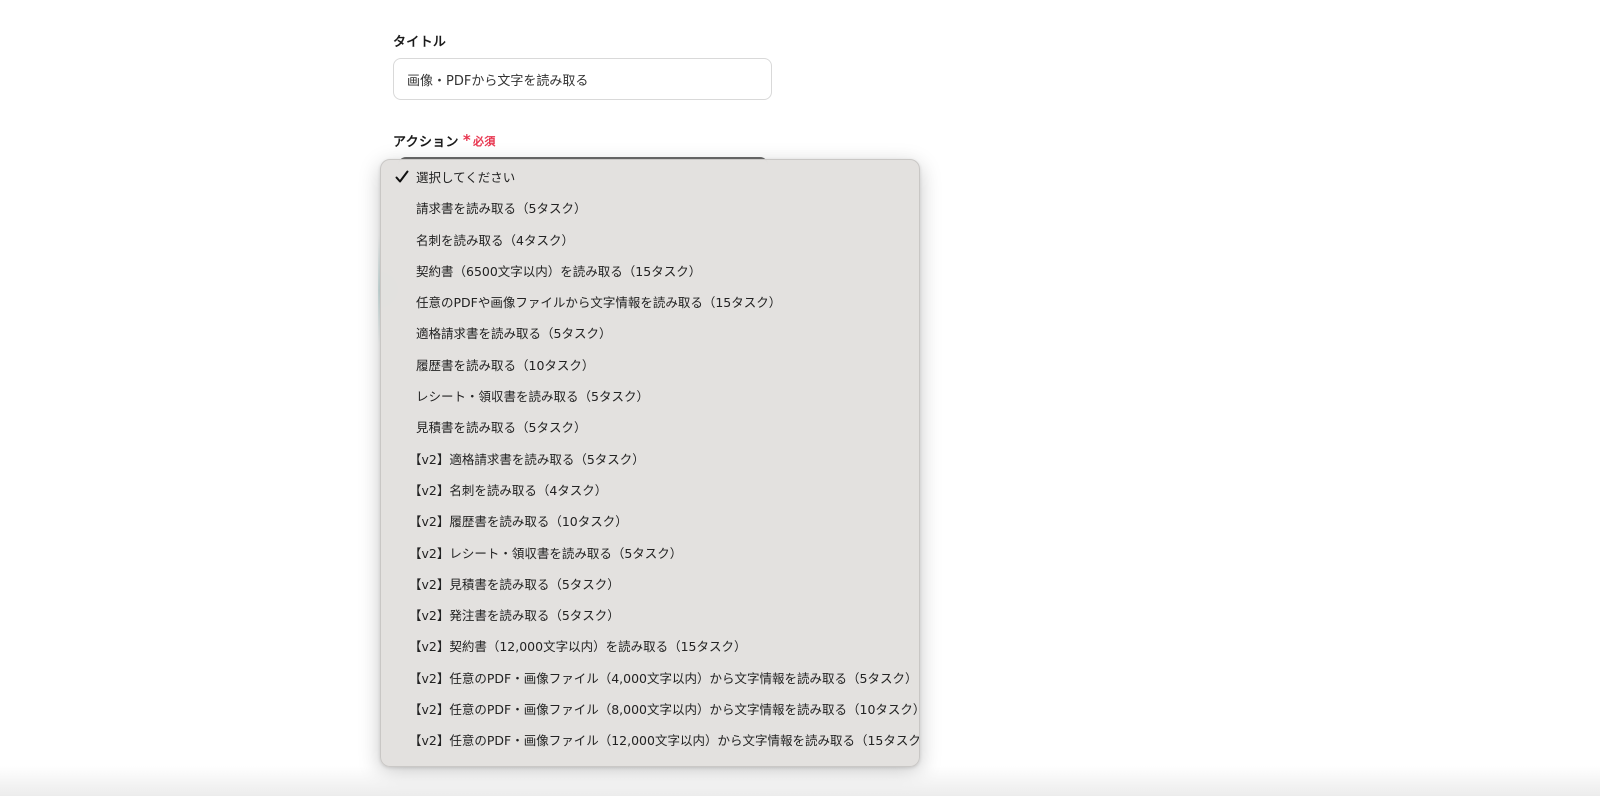 Image resolution: width=1600 pixels, height=796 pixels. I want to click on required-text: 必須, so click(484, 141).